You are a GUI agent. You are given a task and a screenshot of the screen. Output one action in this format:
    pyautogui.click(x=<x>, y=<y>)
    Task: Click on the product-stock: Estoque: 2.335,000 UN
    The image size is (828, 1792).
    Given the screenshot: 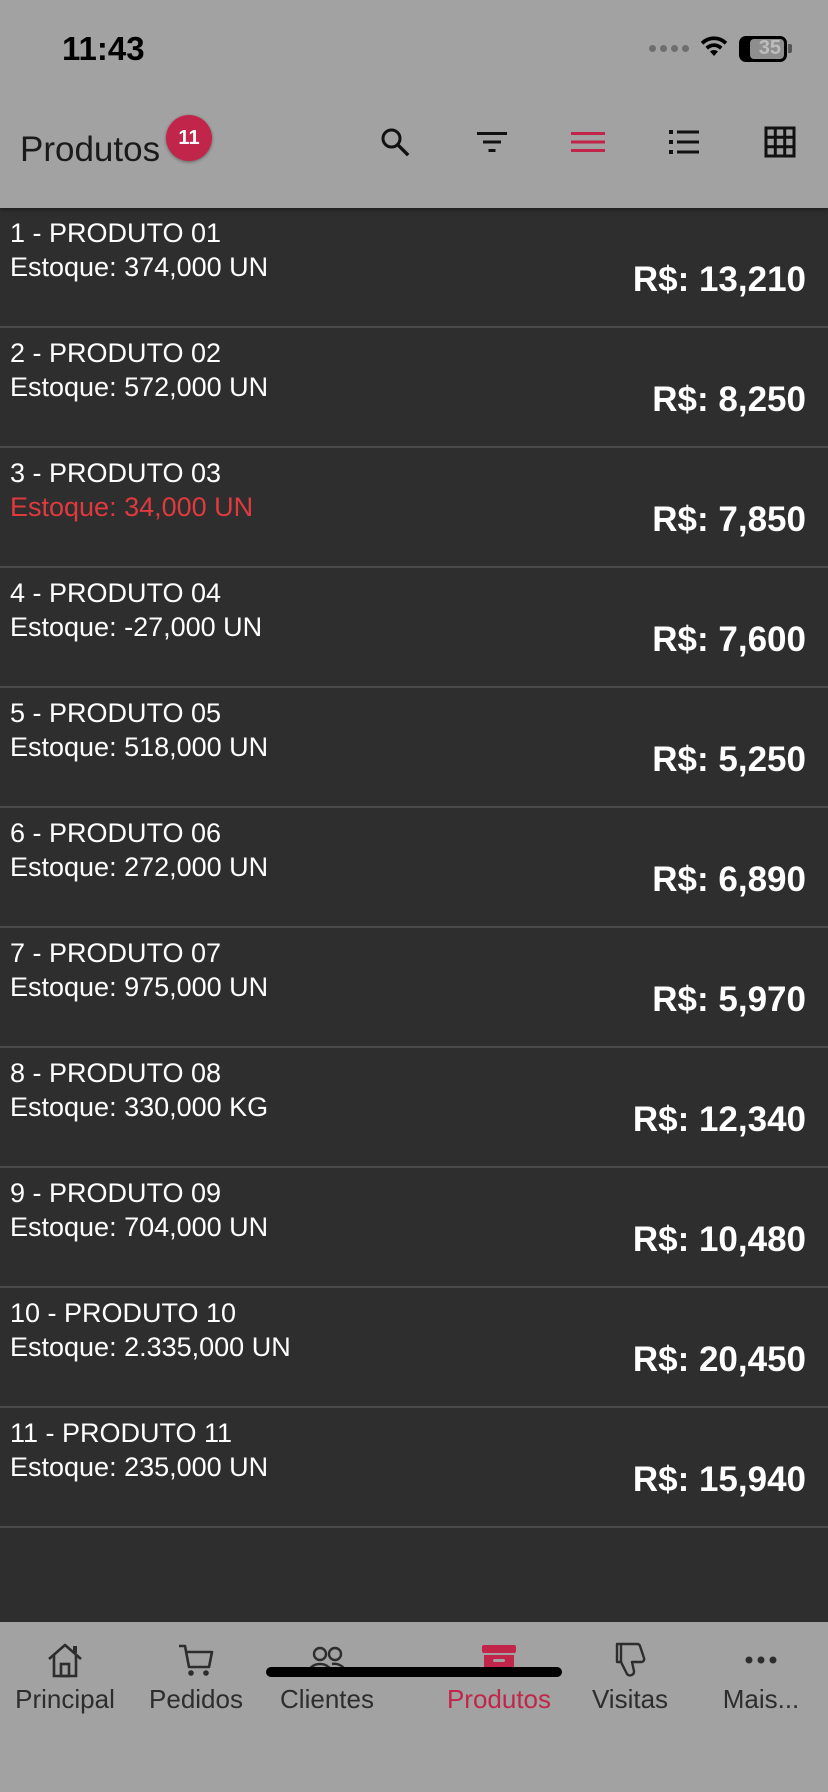 What is the action you would take?
    pyautogui.click(x=150, y=1347)
    